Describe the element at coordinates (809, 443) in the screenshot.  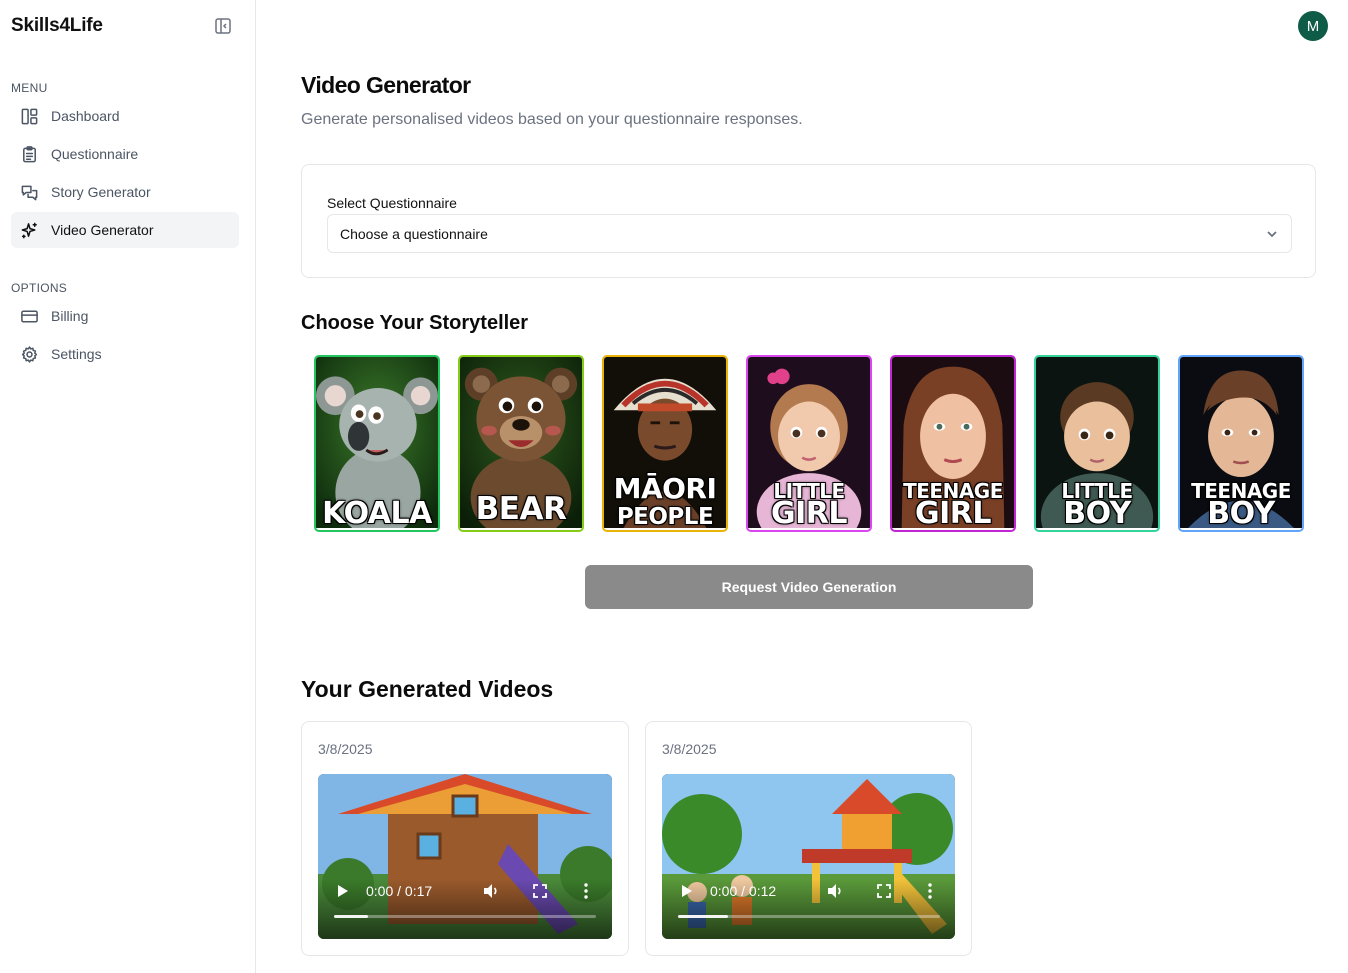
I see `storyteller-little-girl: LITTLE GIRL` at that location.